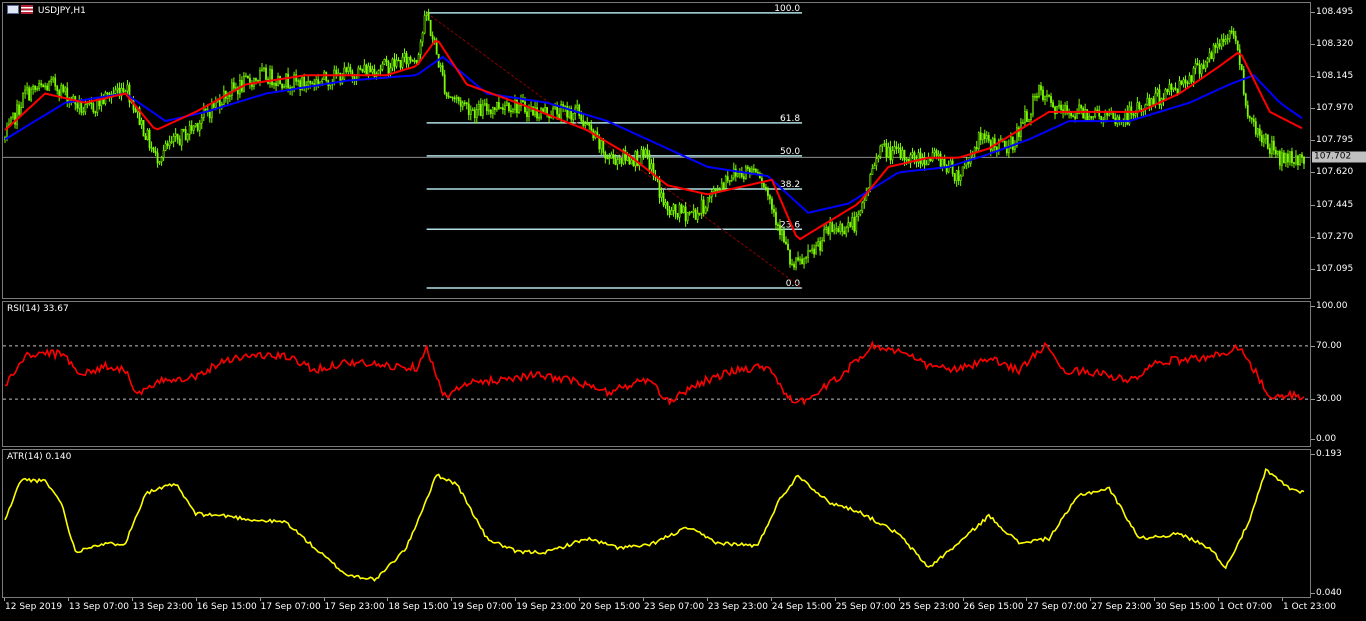 This screenshot has width=1366, height=621. What do you see at coordinates (34, 607) in the screenshot?
I see `time-axis-label: 12 Sep 2019` at bounding box center [34, 607].